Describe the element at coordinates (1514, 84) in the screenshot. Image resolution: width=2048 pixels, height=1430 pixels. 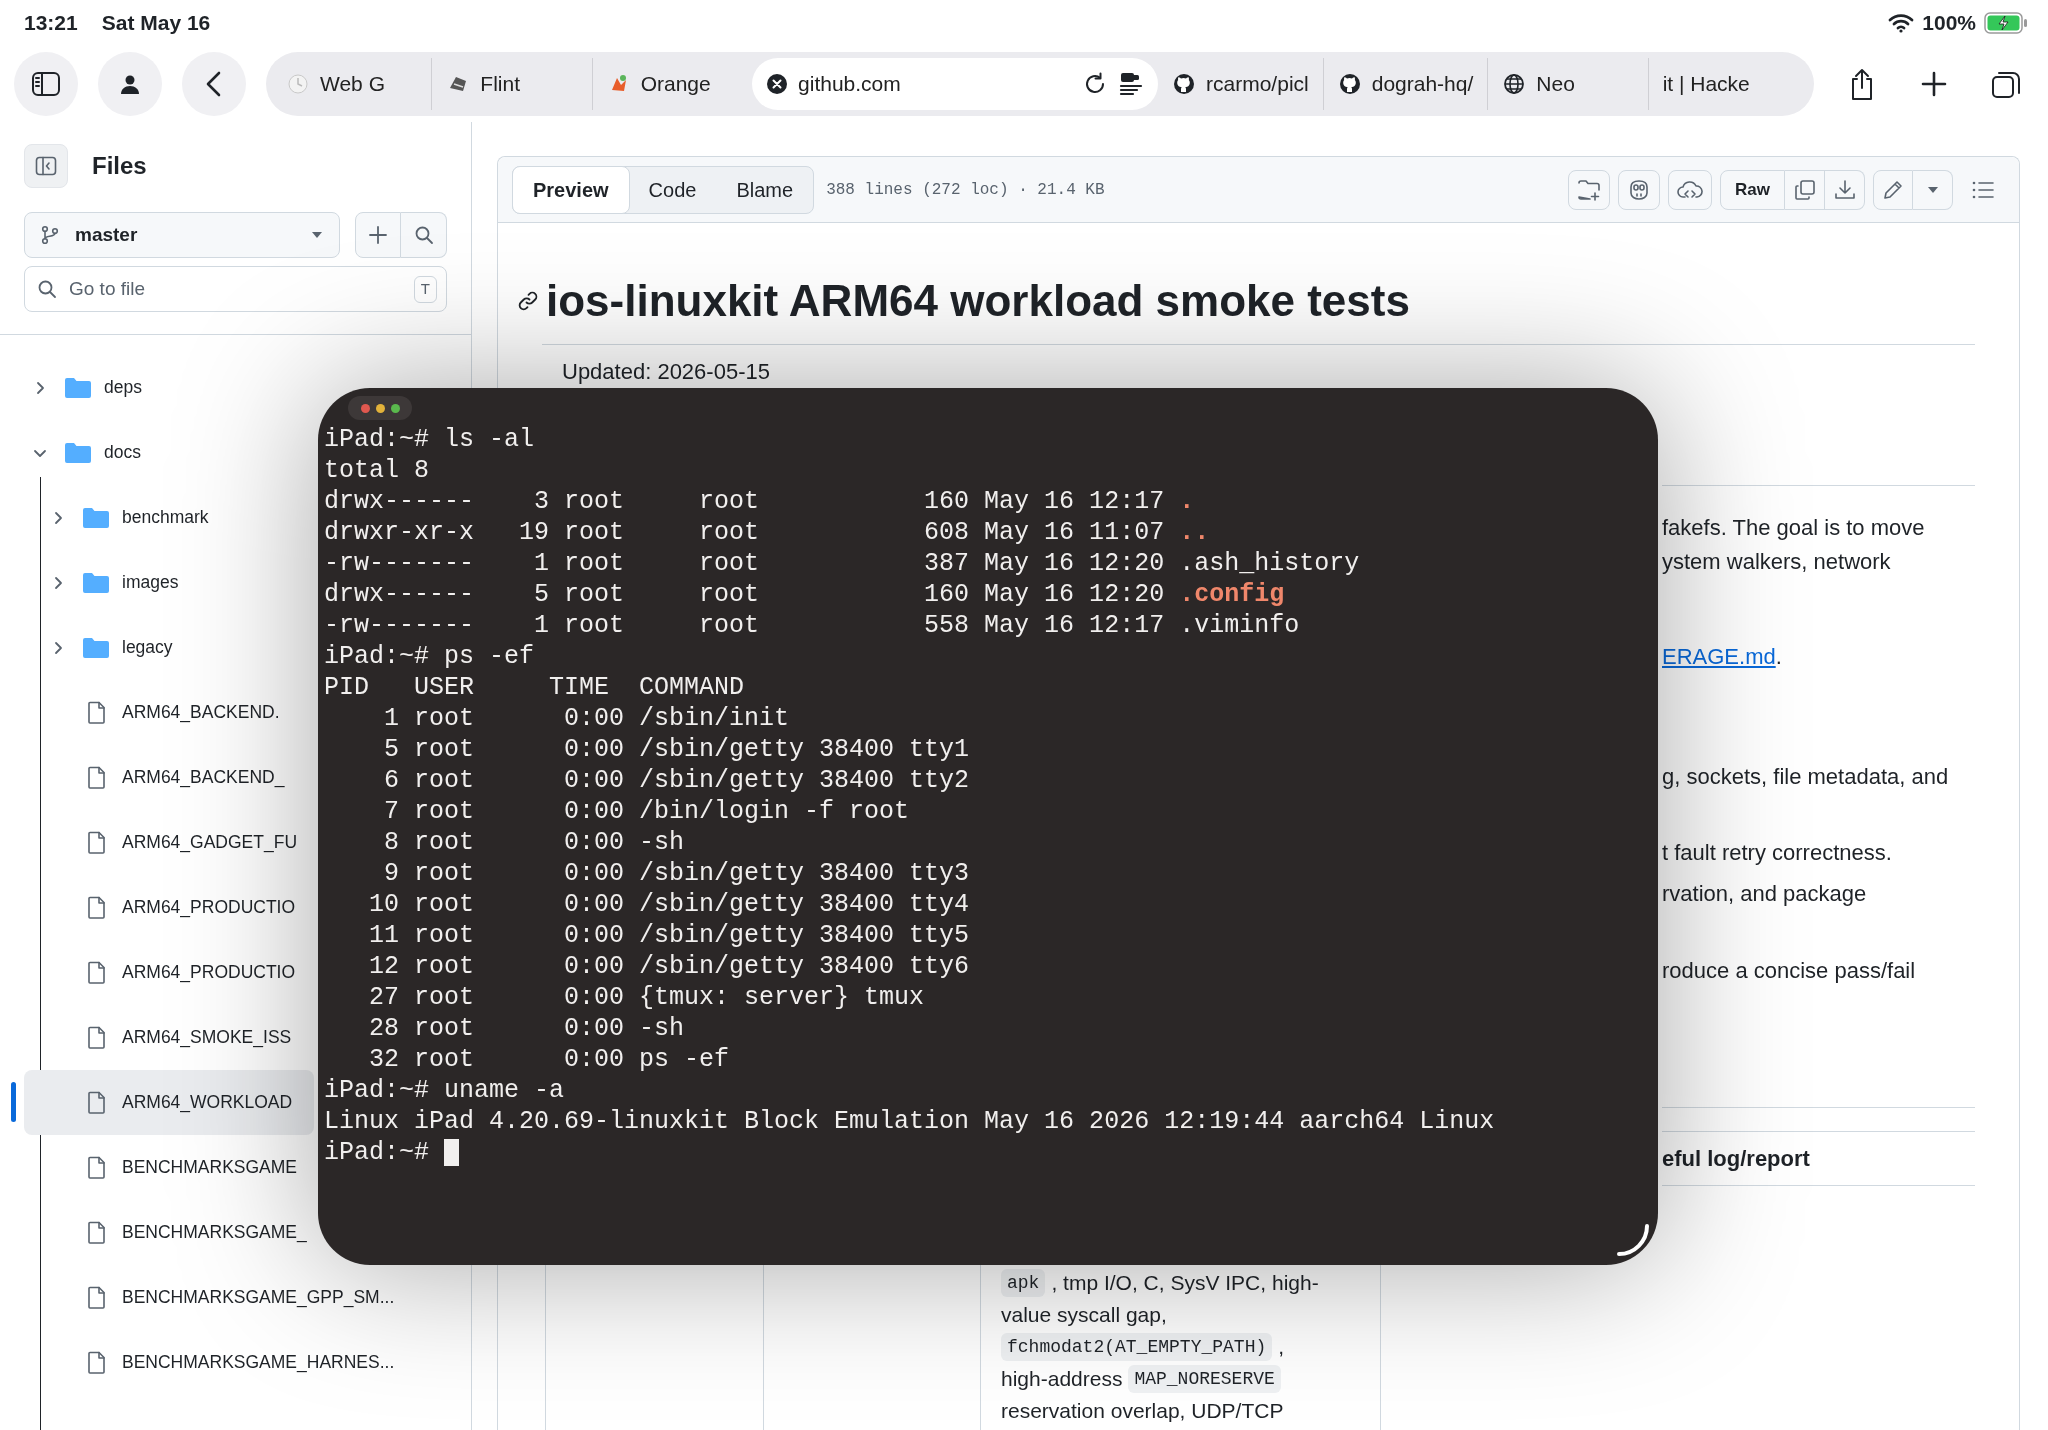
I see `globe-icon` at that location.